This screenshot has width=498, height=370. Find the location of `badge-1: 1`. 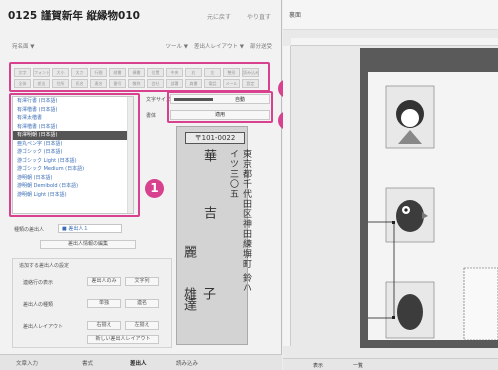

badge-1: 1 is located at coordinates (154, 188).